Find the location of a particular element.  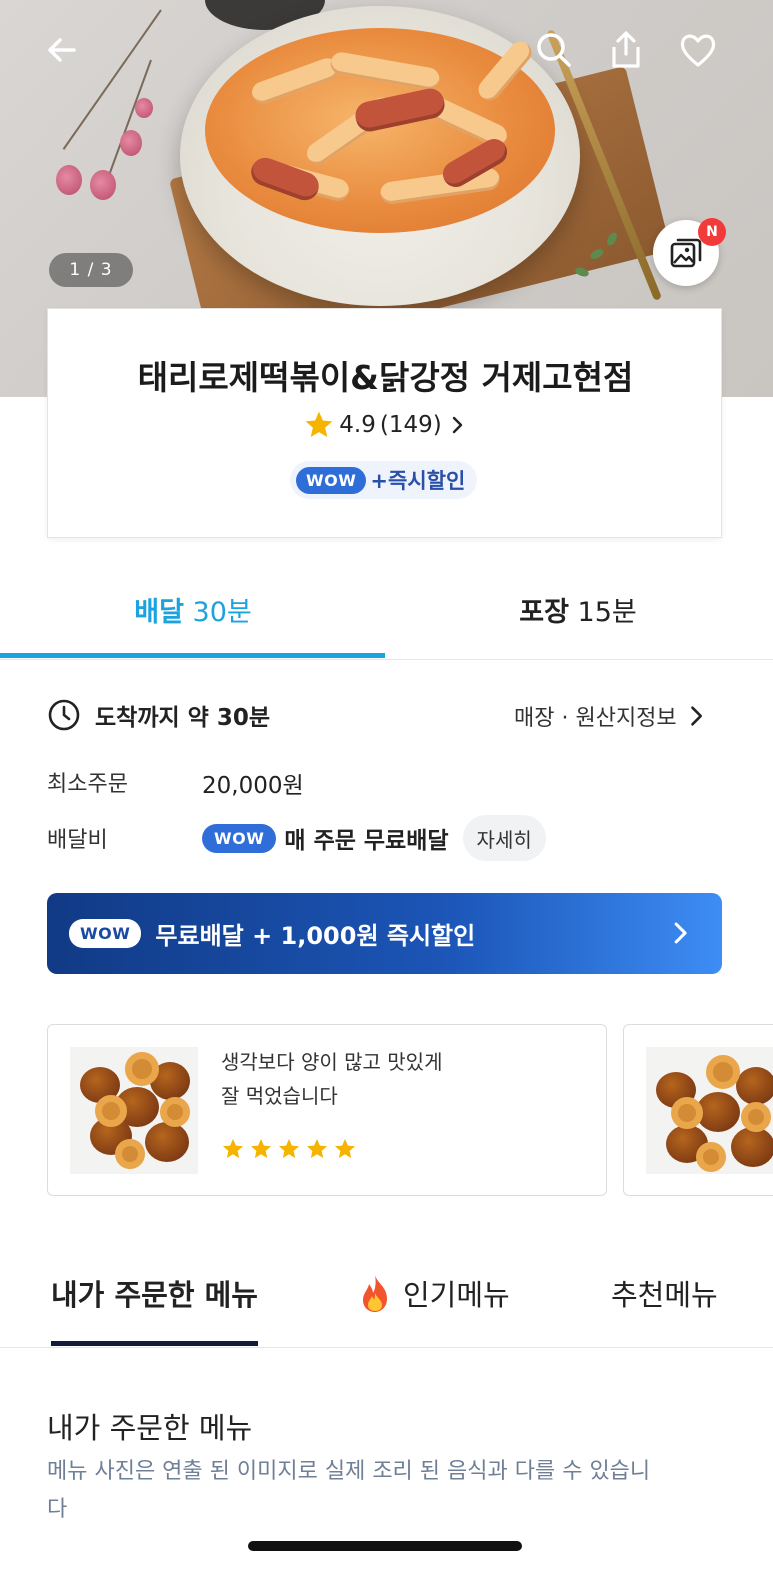

tab-my-orders: 내가 주문한 메뉴 is located at coordinates (154, 1293).